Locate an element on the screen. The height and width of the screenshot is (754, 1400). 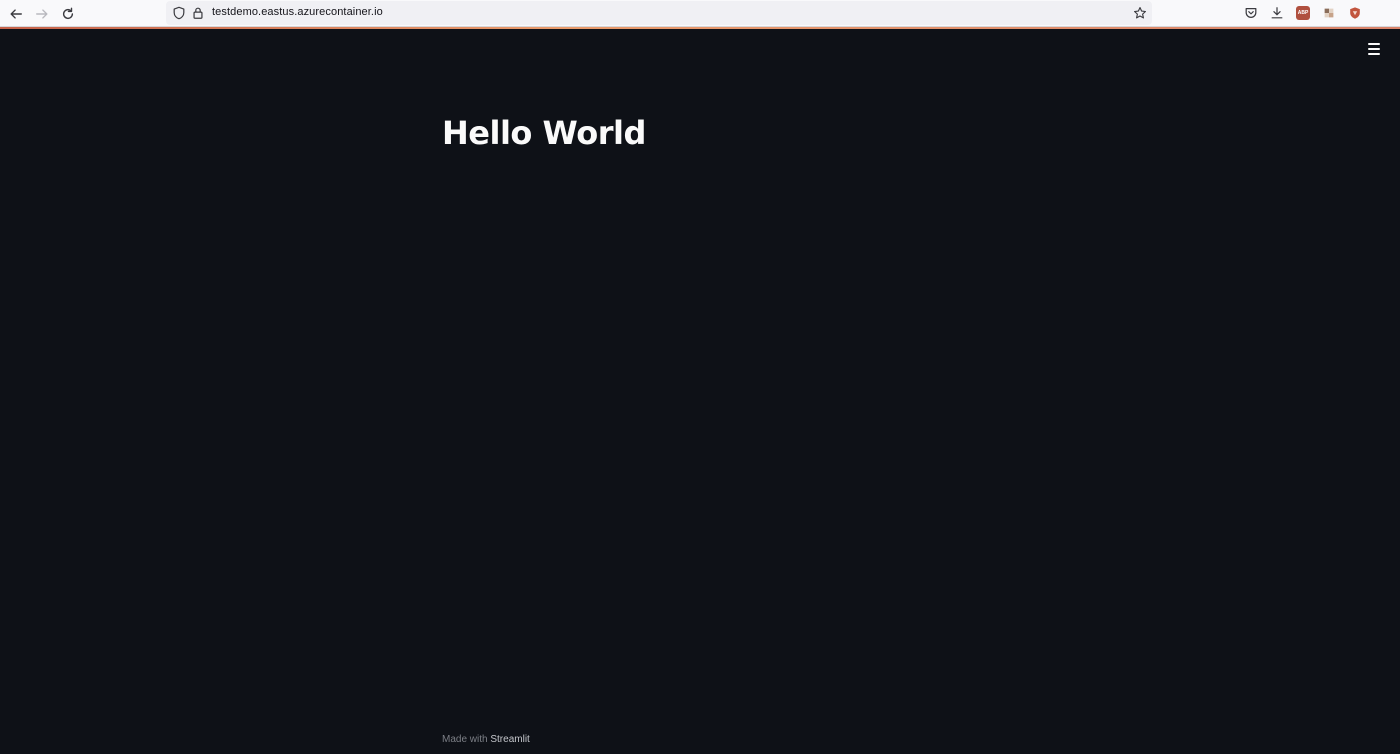
download-icon is located at coordinates (1277, 13).